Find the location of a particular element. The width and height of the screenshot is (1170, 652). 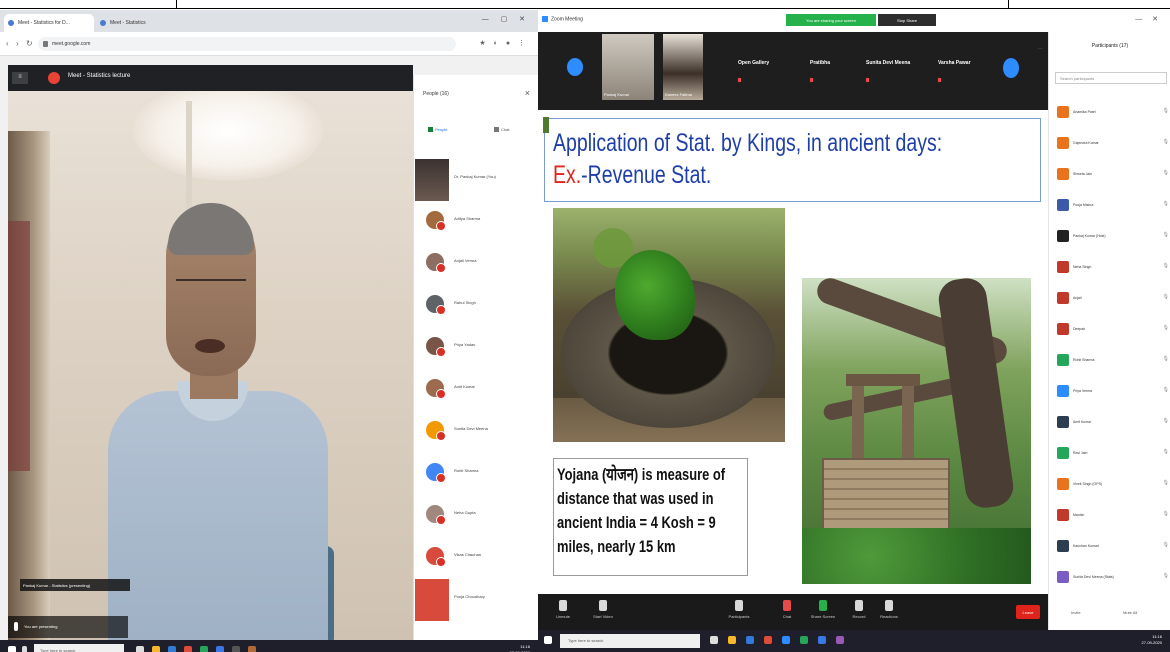

zoom-control-button: Share Screen is located at coordinates (823, 609).